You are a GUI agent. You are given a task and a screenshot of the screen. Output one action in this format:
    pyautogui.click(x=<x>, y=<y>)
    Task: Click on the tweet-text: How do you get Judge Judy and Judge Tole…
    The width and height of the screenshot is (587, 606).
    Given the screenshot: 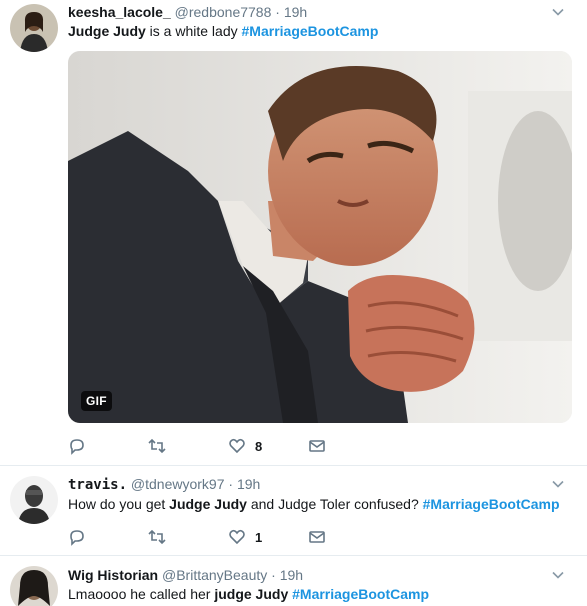 What is the action you would take?
    pyautogui.click(x=314, y=504)
    